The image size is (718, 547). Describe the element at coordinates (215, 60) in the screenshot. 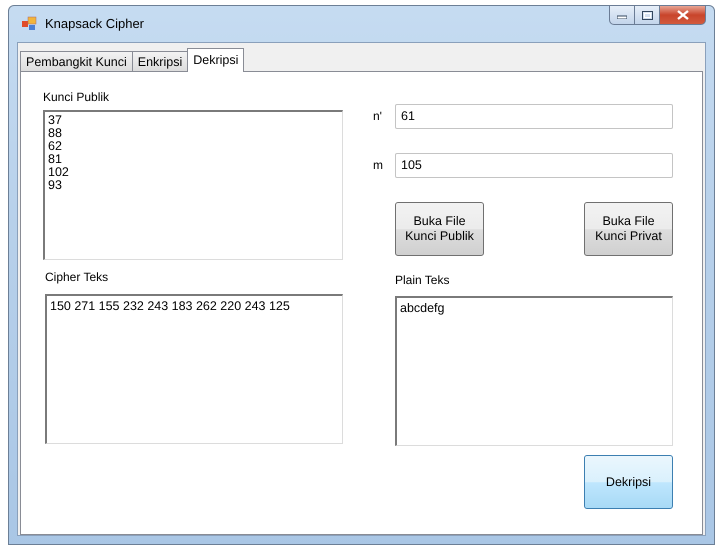

I see `tab: Dekripsi` at that location.